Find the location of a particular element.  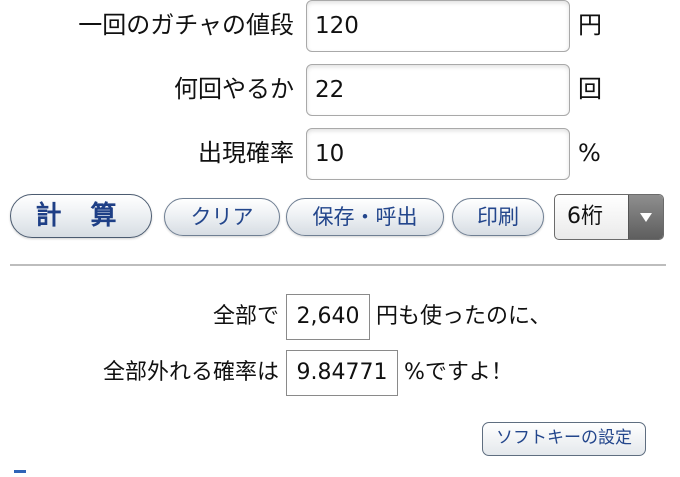

result-total-prefix: 全部で is located at coordinates (245, 316).